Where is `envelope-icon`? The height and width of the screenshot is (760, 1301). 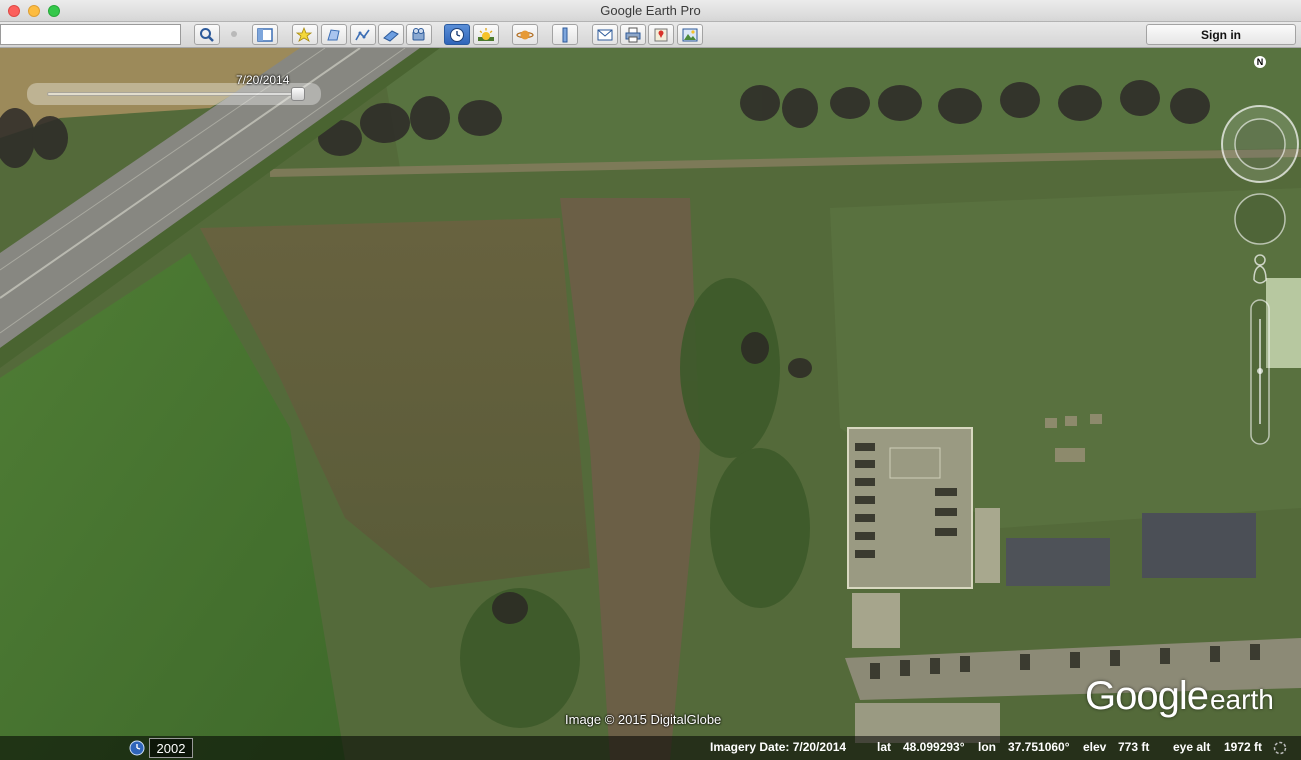
envelope-icon is located at coordinates (605, 34).